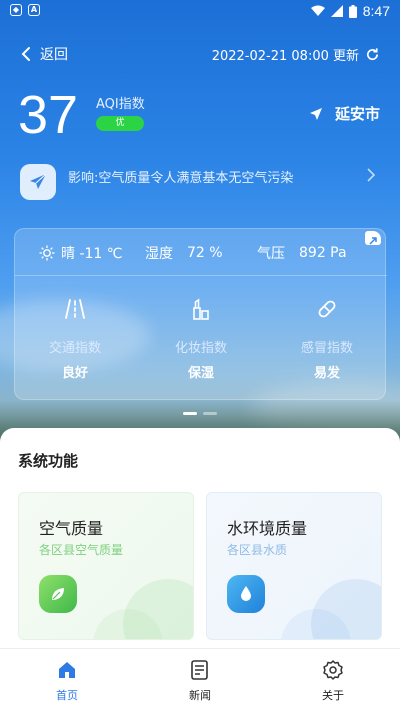 The height and width of the screenshot is (711, 400). Describe the element at coordinates (376, 11) in the screenshot. I see `status-time: 8:47` at that location.